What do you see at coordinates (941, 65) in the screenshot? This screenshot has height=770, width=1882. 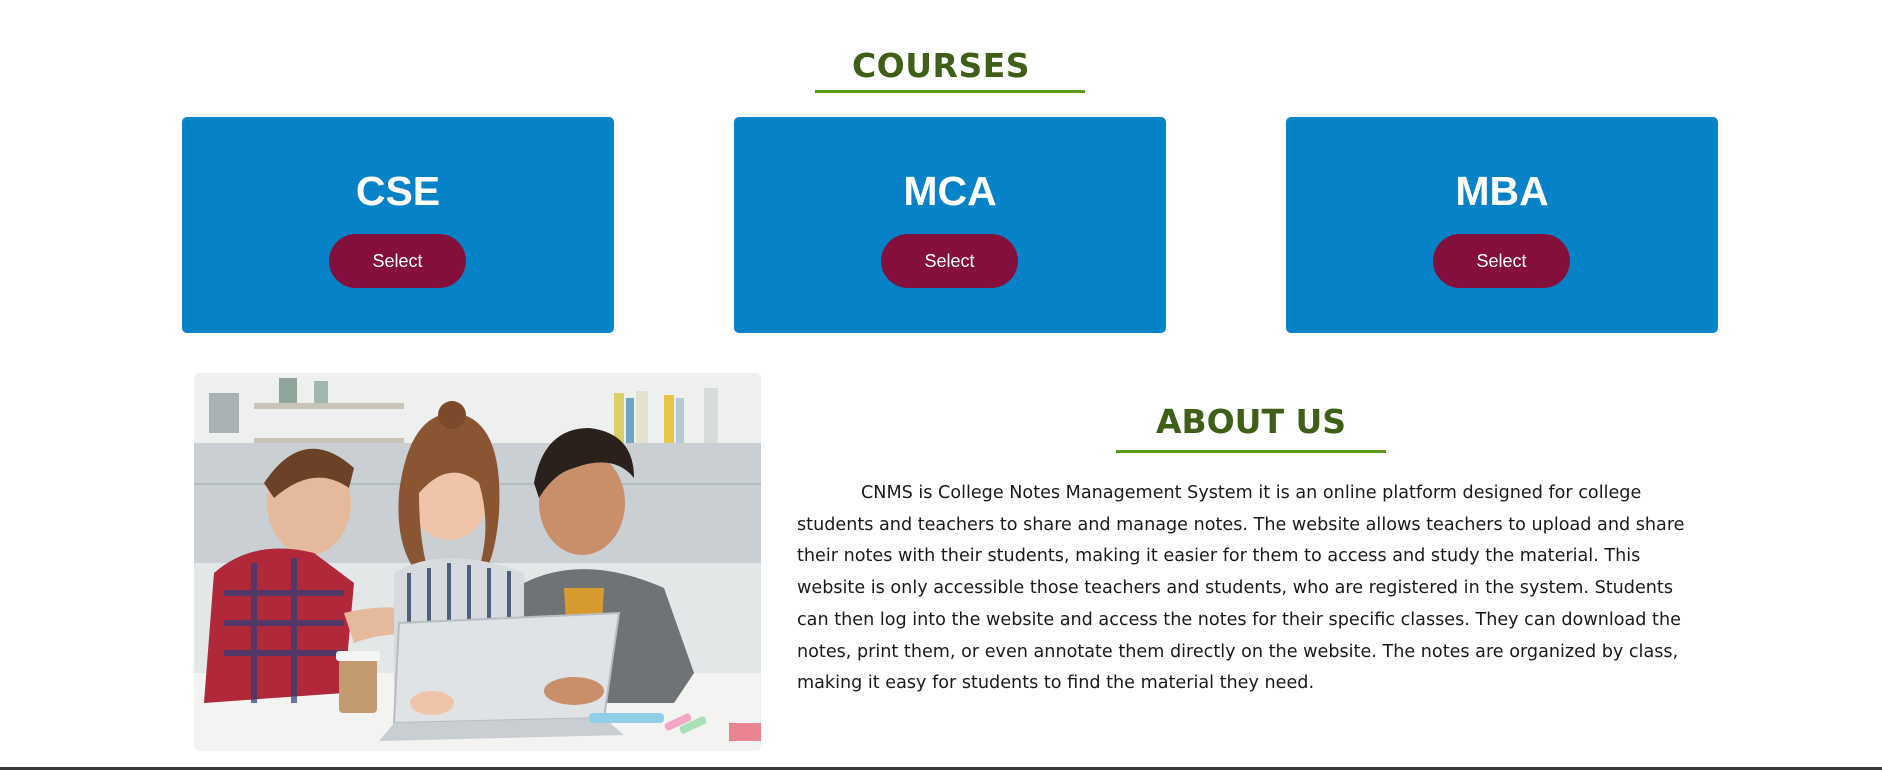 I see `courses-heading: COURSES` at bounding box center [941, 65].